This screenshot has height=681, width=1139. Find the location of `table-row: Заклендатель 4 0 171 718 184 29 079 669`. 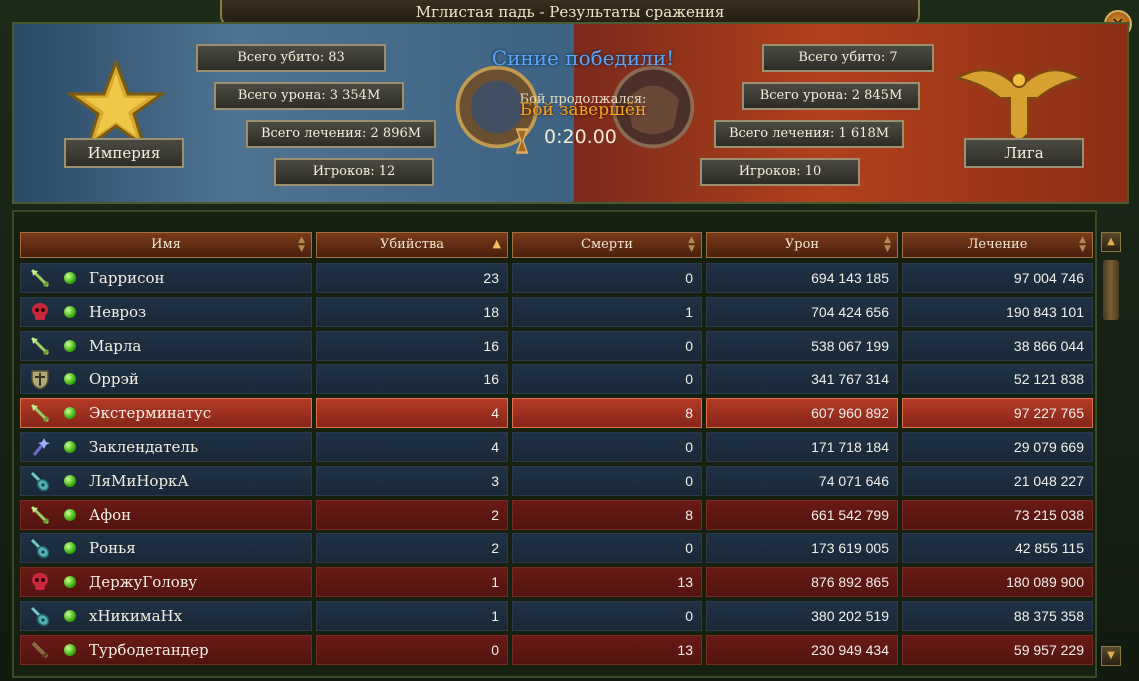

table-row: Заклендатель 4 0 171 718 184 29 079 669 is located at coordinates (556, 447).